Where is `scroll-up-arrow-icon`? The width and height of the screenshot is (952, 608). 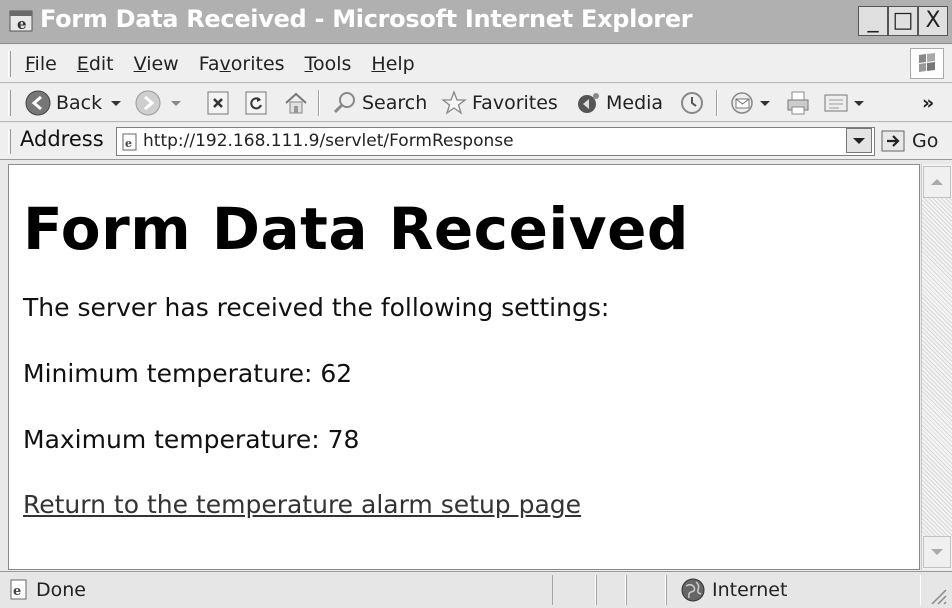 scroll-up-arrow-icon is located at coordinates (937, 182).